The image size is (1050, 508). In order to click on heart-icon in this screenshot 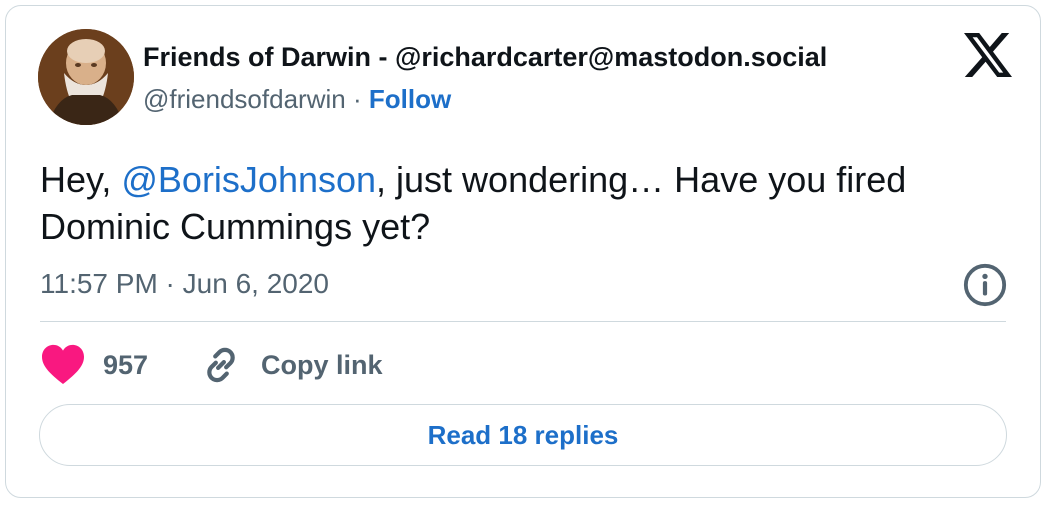, I will do `click(63, 364)`.